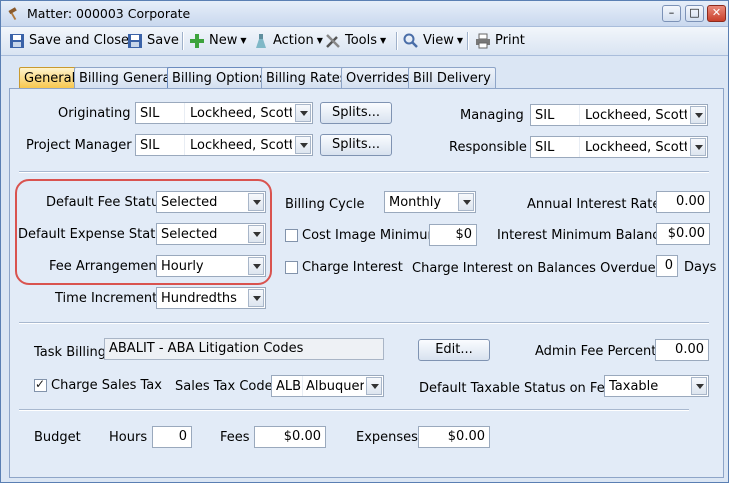 The width and height of the screenshot is (729, 483). I want to click on action-label: Action, so click(293, 40).